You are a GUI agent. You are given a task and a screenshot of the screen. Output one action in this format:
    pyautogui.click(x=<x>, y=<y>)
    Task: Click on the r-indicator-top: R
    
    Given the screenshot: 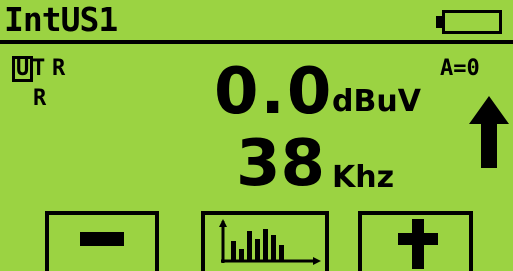 What is the action you would take?
    pyautogui.click(x=59, y=68)
    